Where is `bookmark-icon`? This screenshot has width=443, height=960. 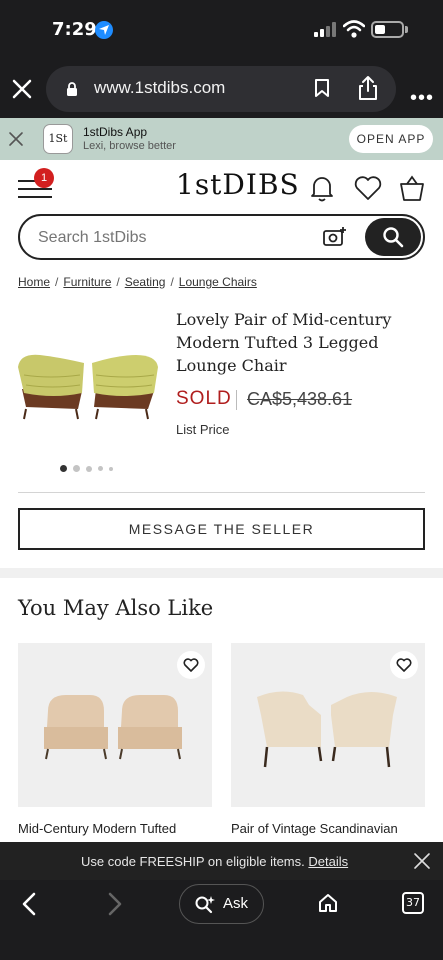 bookmark-icon is located at coordinates (322, 88).